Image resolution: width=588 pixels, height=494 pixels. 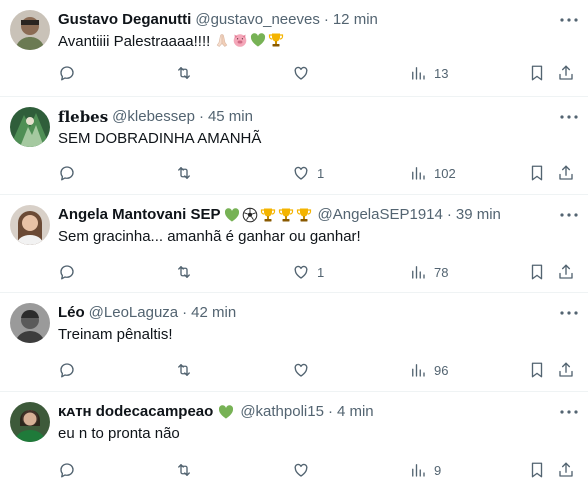 What do you see at coordinates (67, 470) in the screenshot?
I see `reply-icon` at bounding box center [67, 470].